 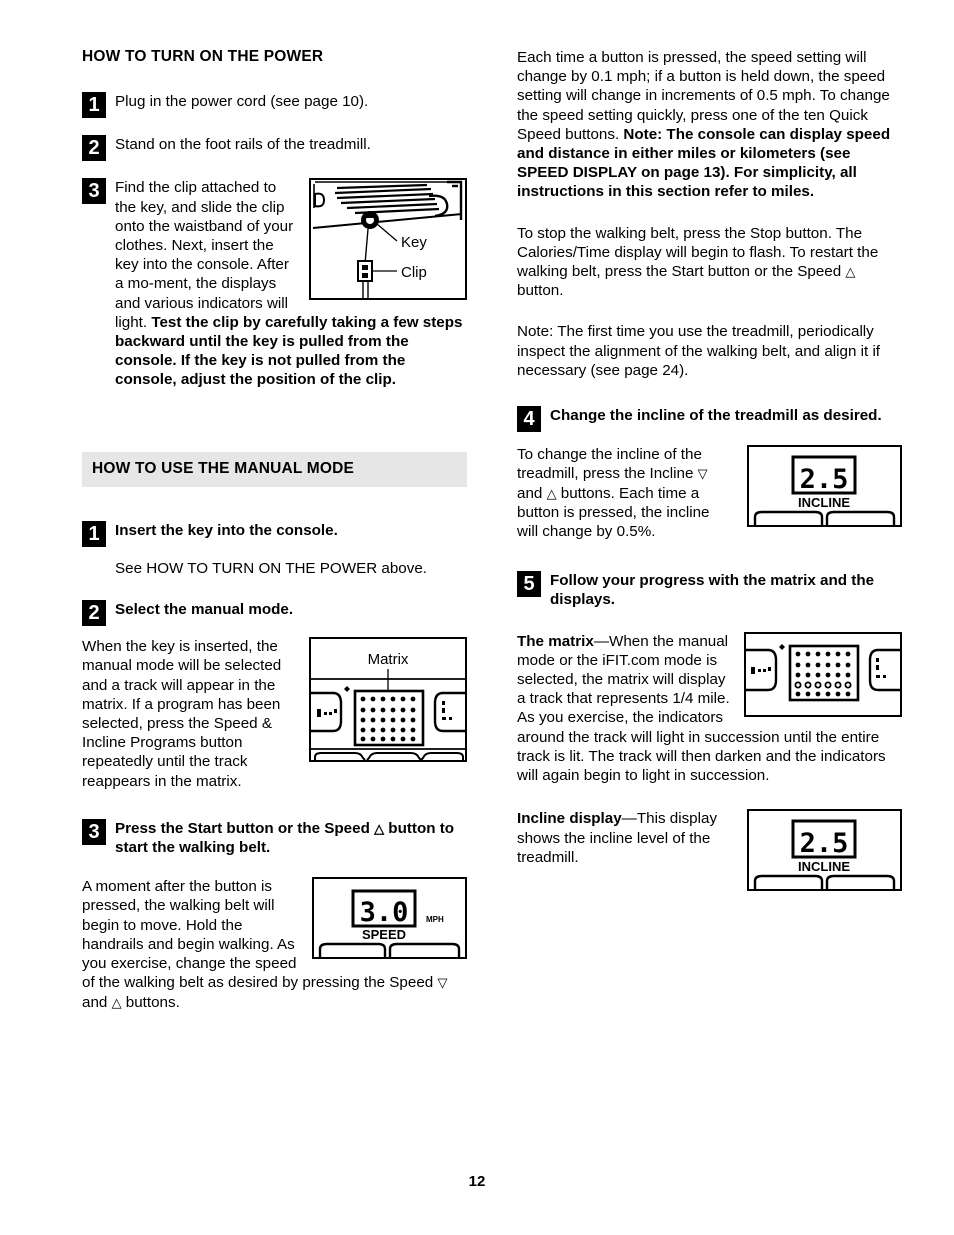 I want to click on figure-incline-display-step4: 2.5 INCLINE, so click(x=824, y=486).